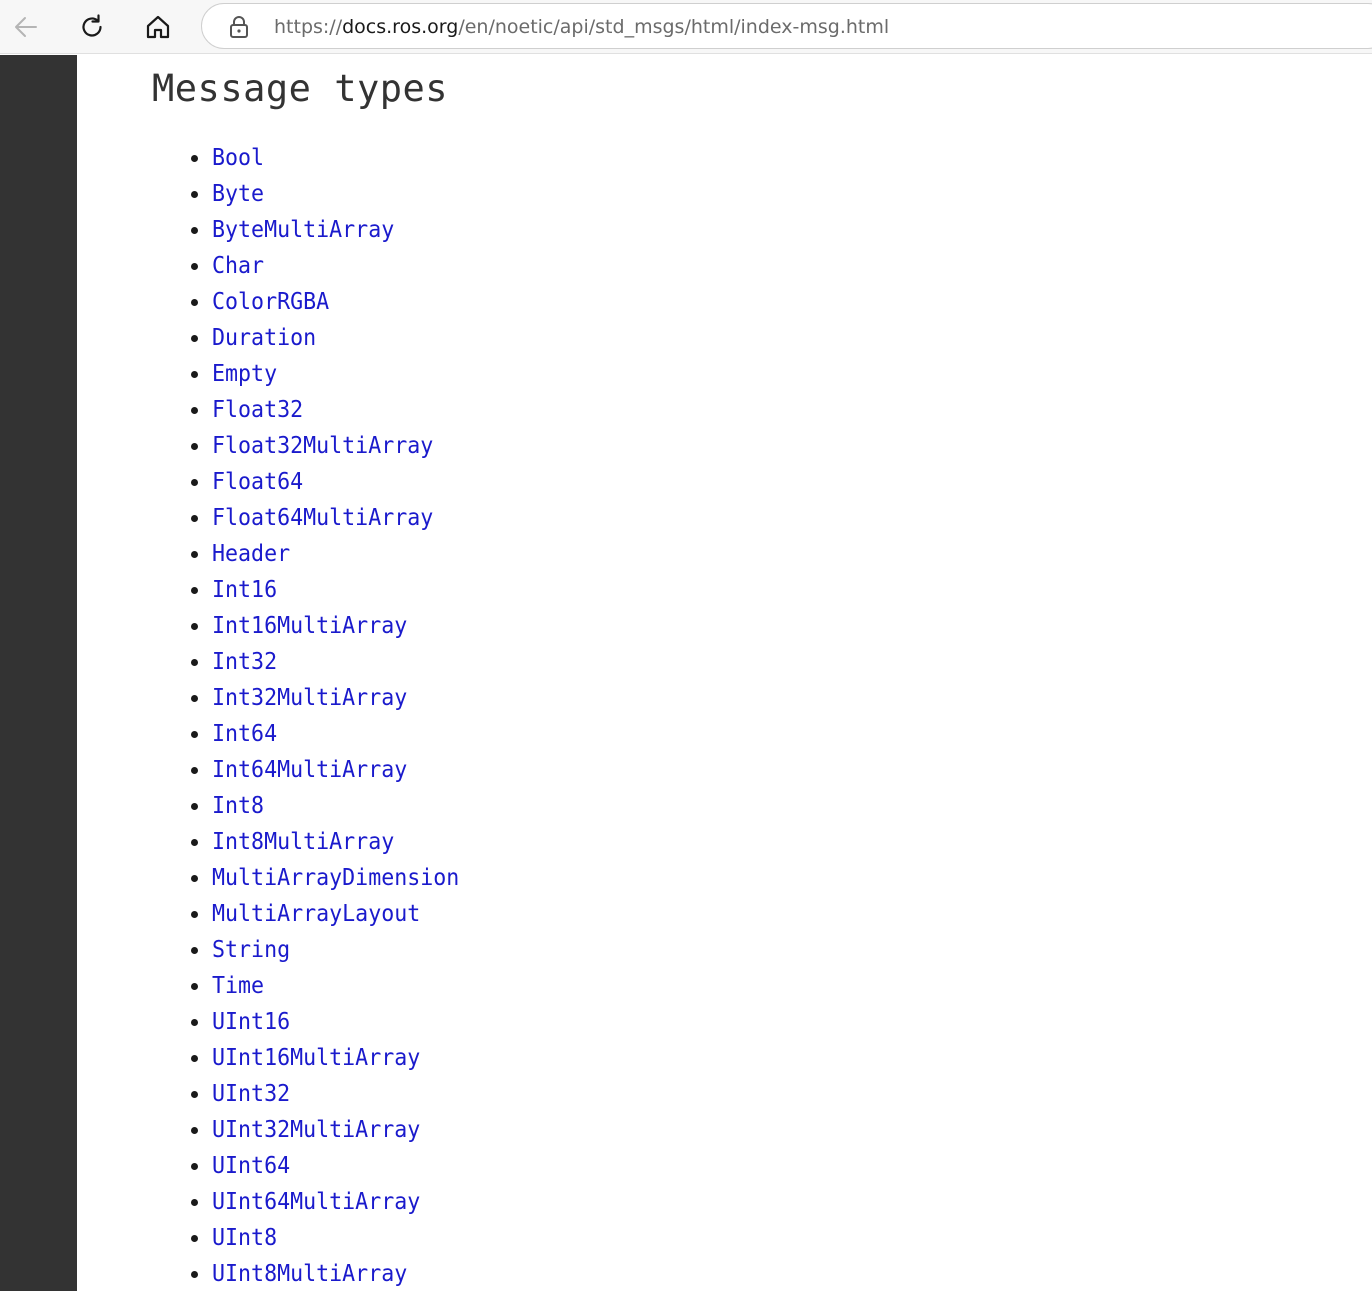 The image size is (1372, 1291). What do you see at coordinates (308, 27) in the screenshot?
I see `url-scheme: https://` at bounding box center [308, 27].